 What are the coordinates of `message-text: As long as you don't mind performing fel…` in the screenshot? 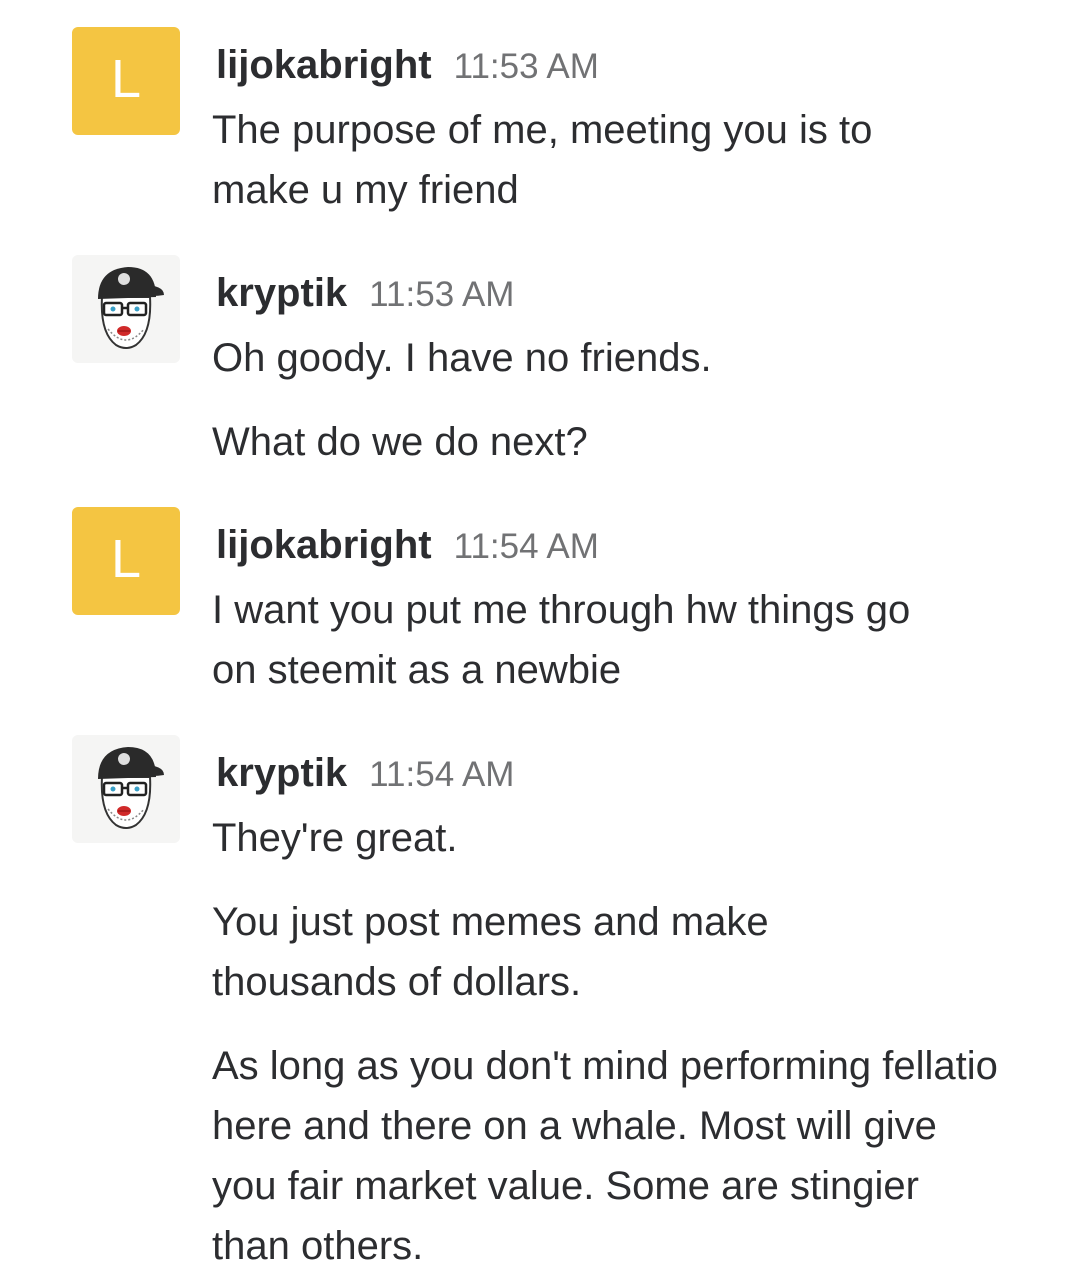 It's located at (605, 1156).